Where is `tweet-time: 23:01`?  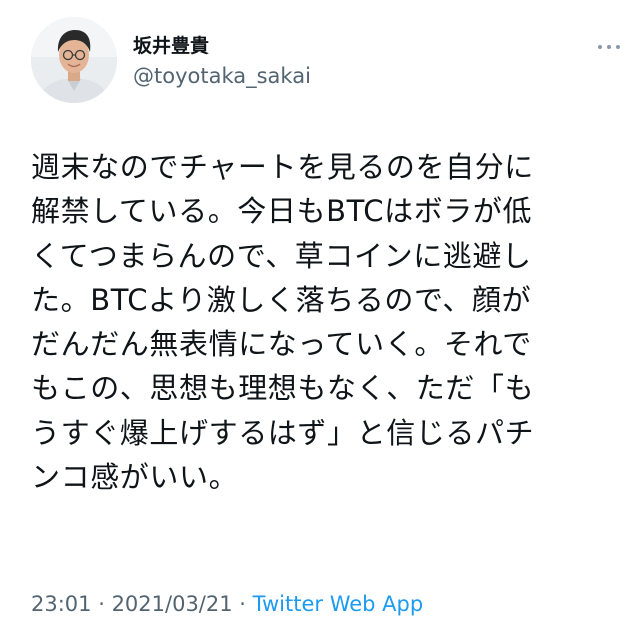
tweet-time: 23:01 is located at coordinates (61, 604).